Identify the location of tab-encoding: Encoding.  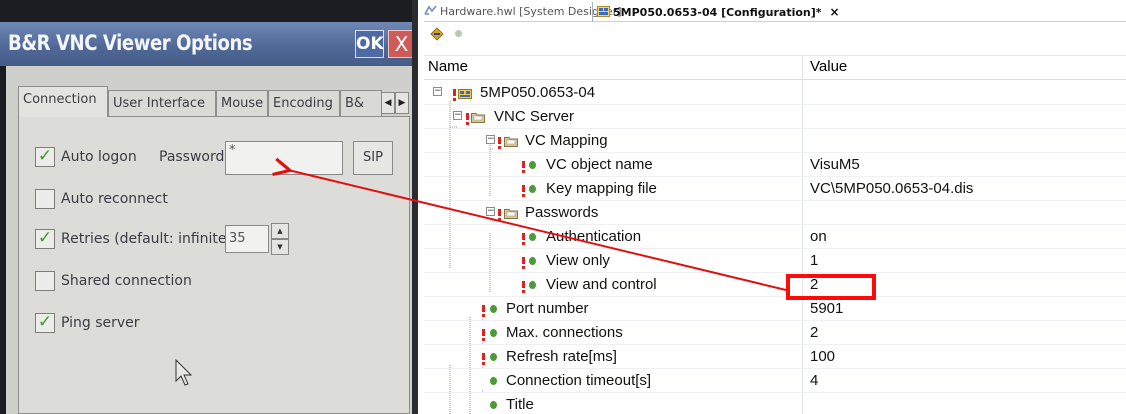
(304, 103).